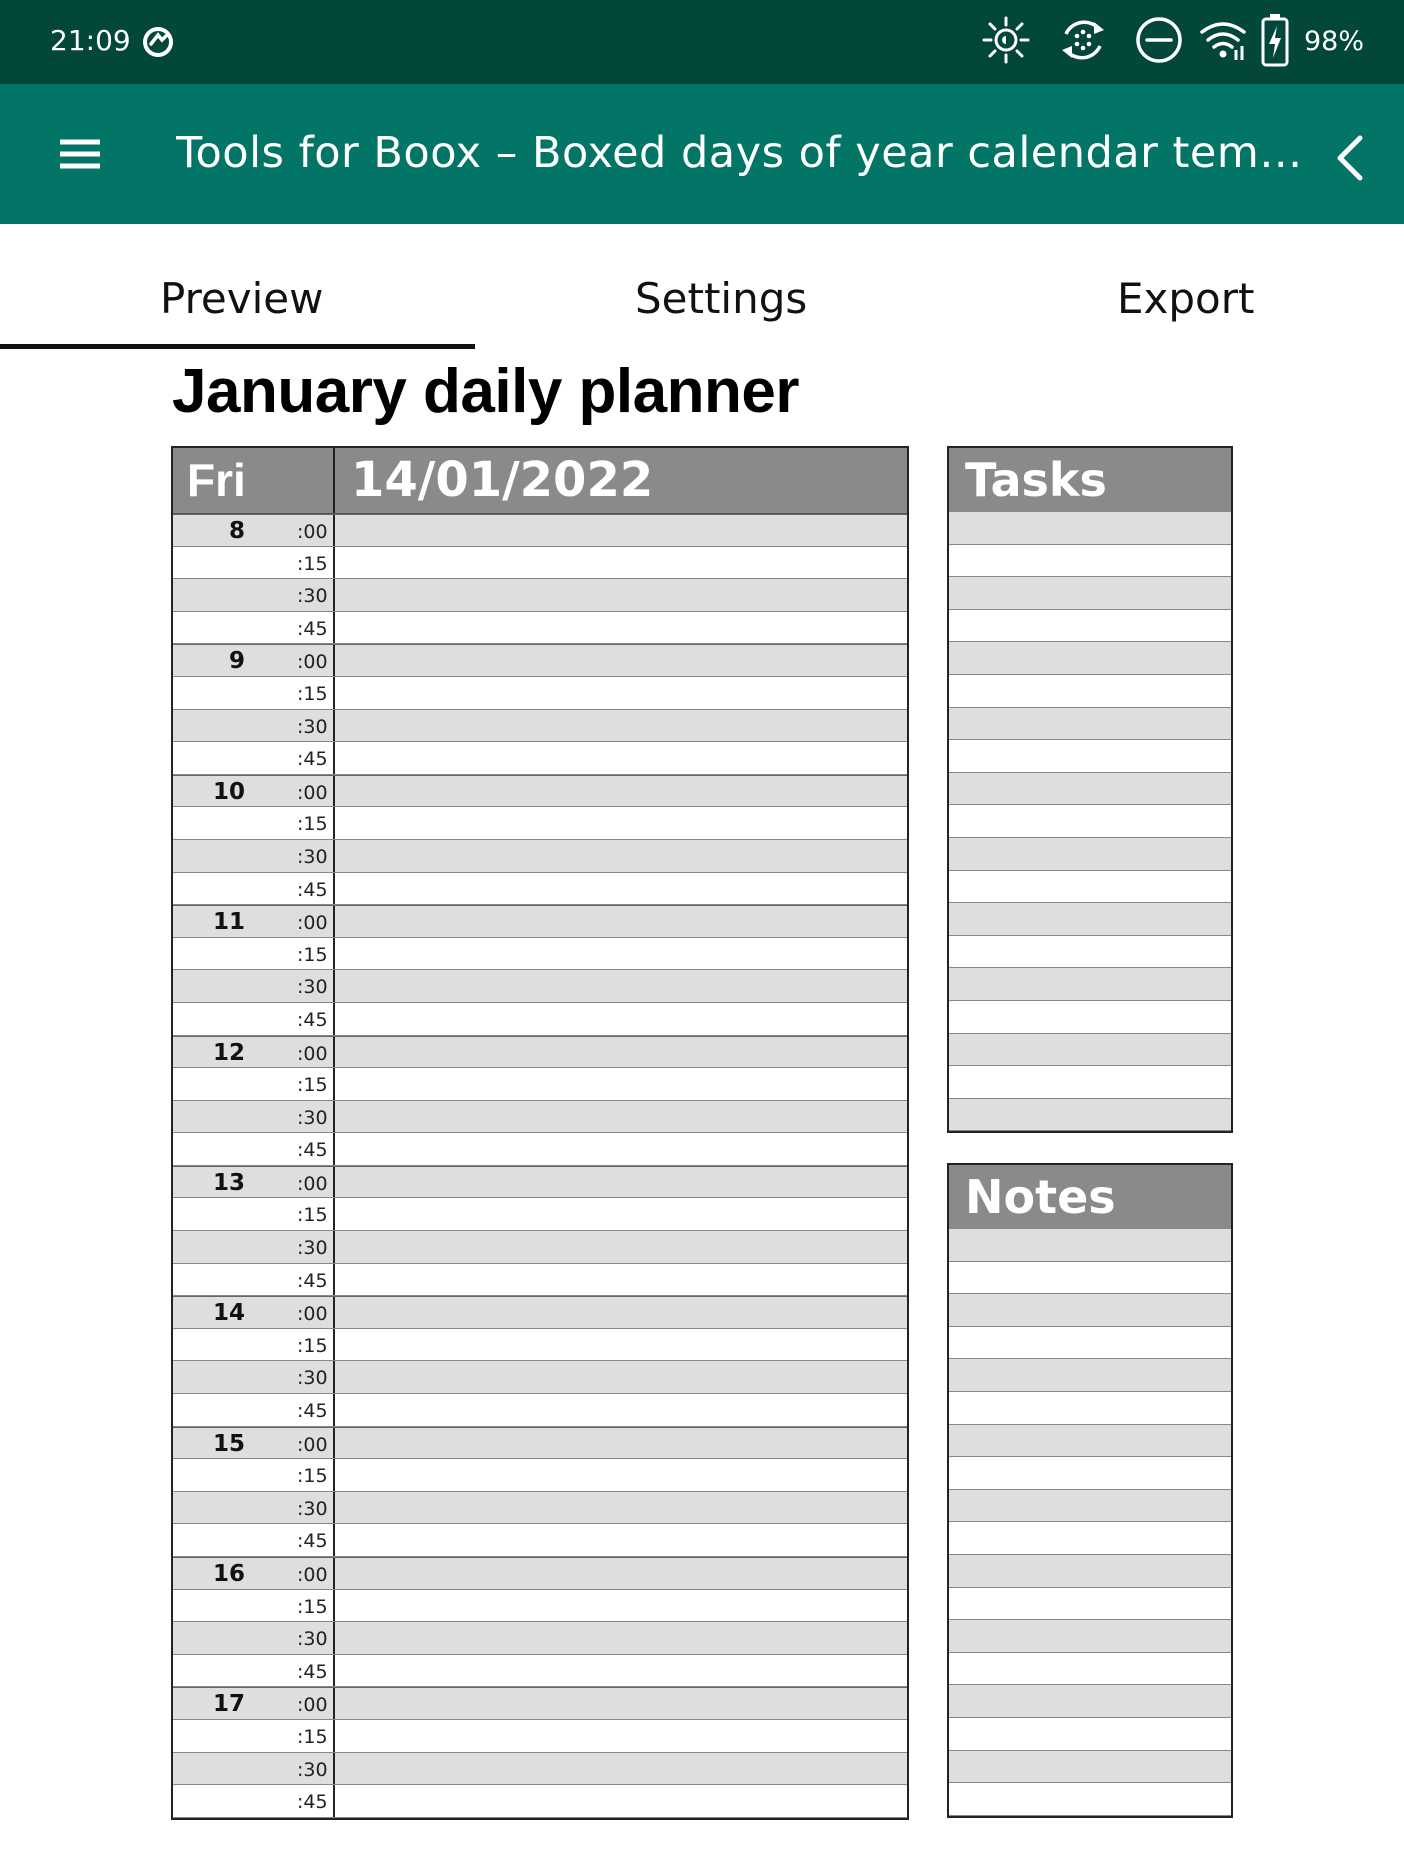 Image resolution: width=1404 pixels, height=1872 pixels. I want to click on slot-time-cell: 10 :00, so click(254, 791).